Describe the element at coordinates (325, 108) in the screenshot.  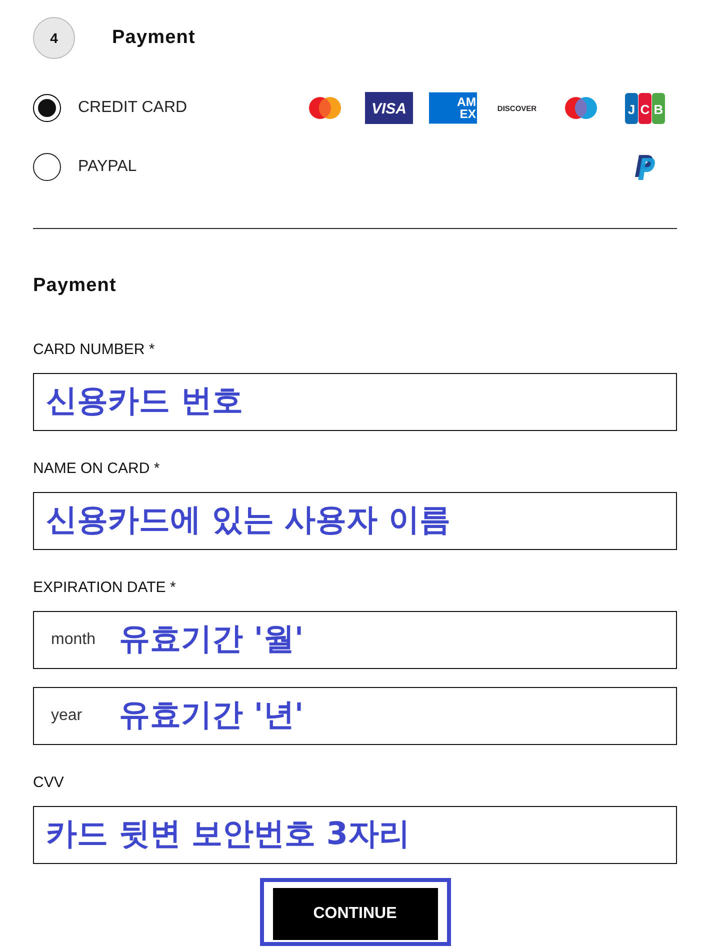
I see `mastercard-logo-icon` at that location.